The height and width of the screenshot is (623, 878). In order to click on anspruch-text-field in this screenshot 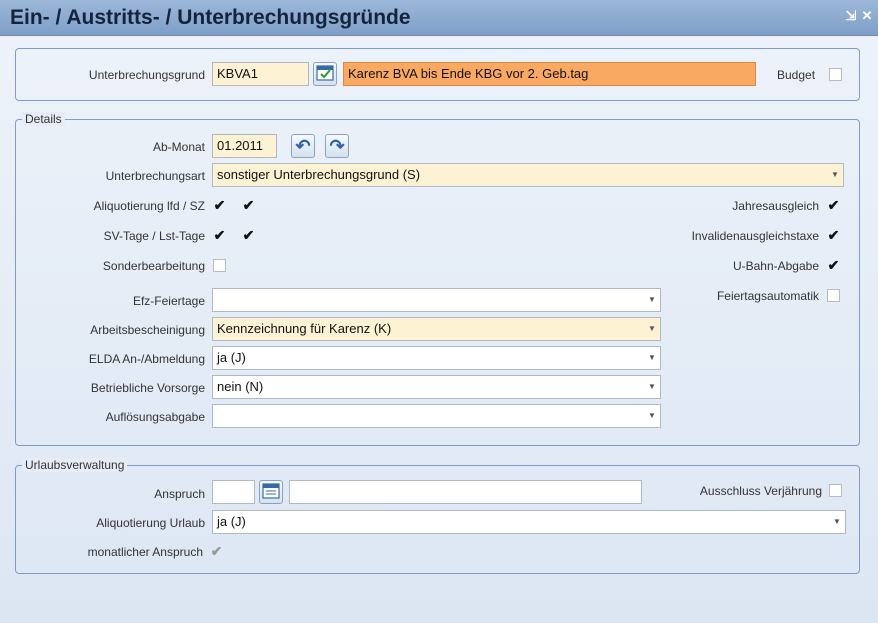, I will do `click(465, 492)`.